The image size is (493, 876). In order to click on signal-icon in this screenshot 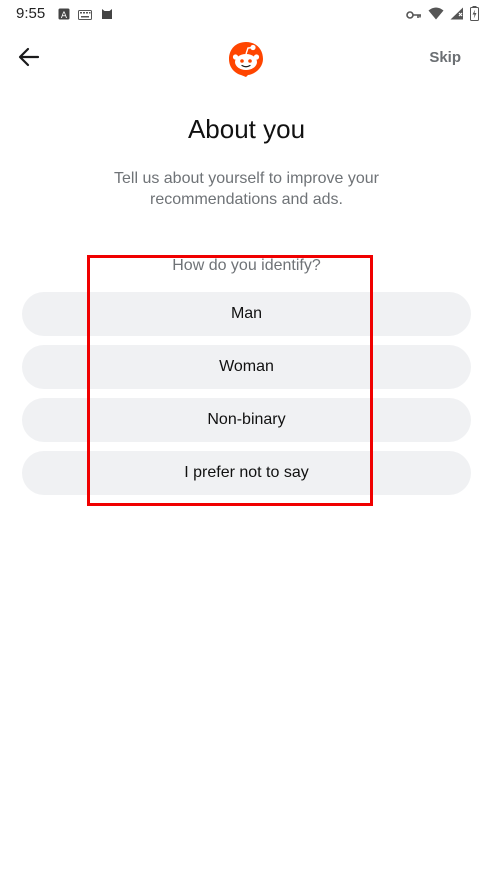, I will do `click(457, 16)`.